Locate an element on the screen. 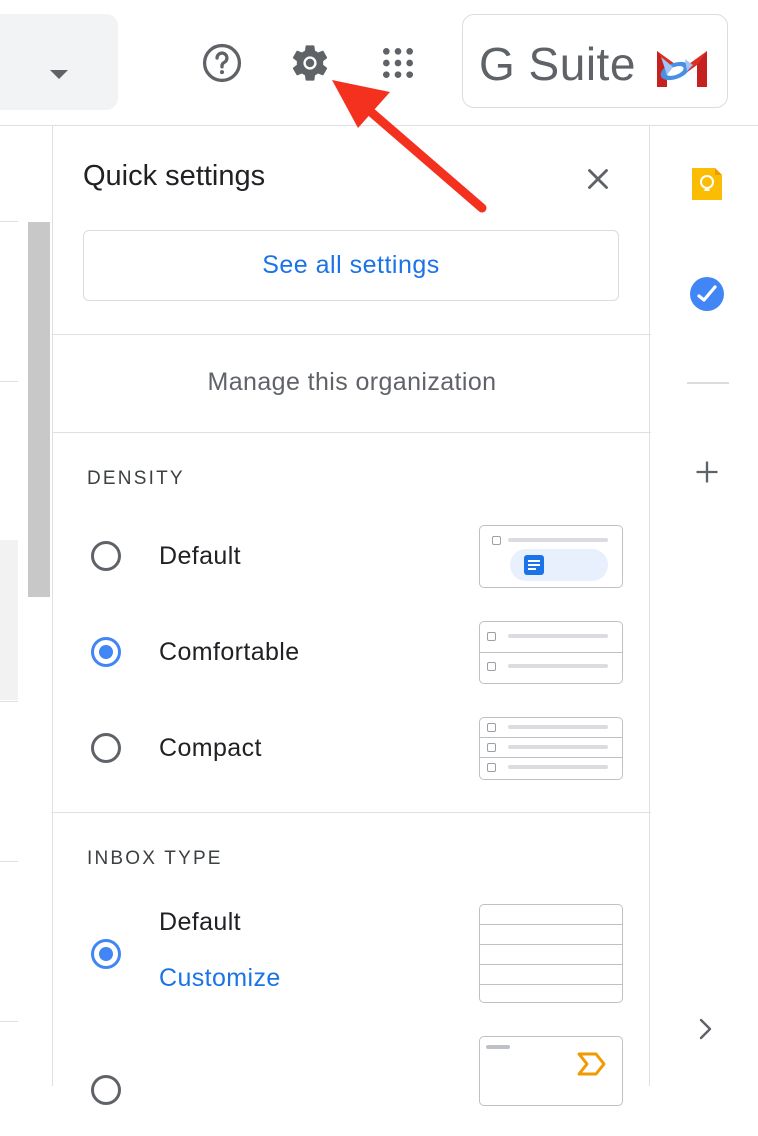 Image resolution: width=758 pixels, height=1136 pixels. important-marker-icon is located at coordinates (591, 1064).